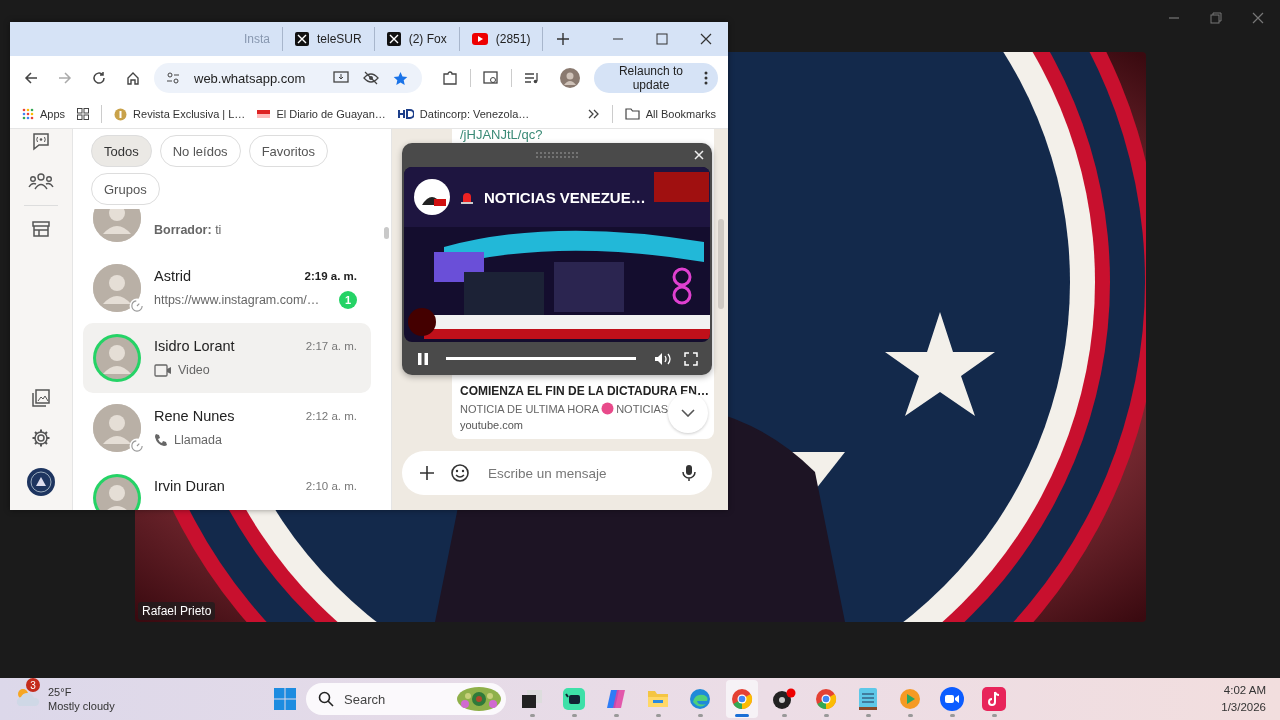 Image resolution: width=1280 pixels, height=720 pixels. I want to click on folder-icon, so click(658, 699).